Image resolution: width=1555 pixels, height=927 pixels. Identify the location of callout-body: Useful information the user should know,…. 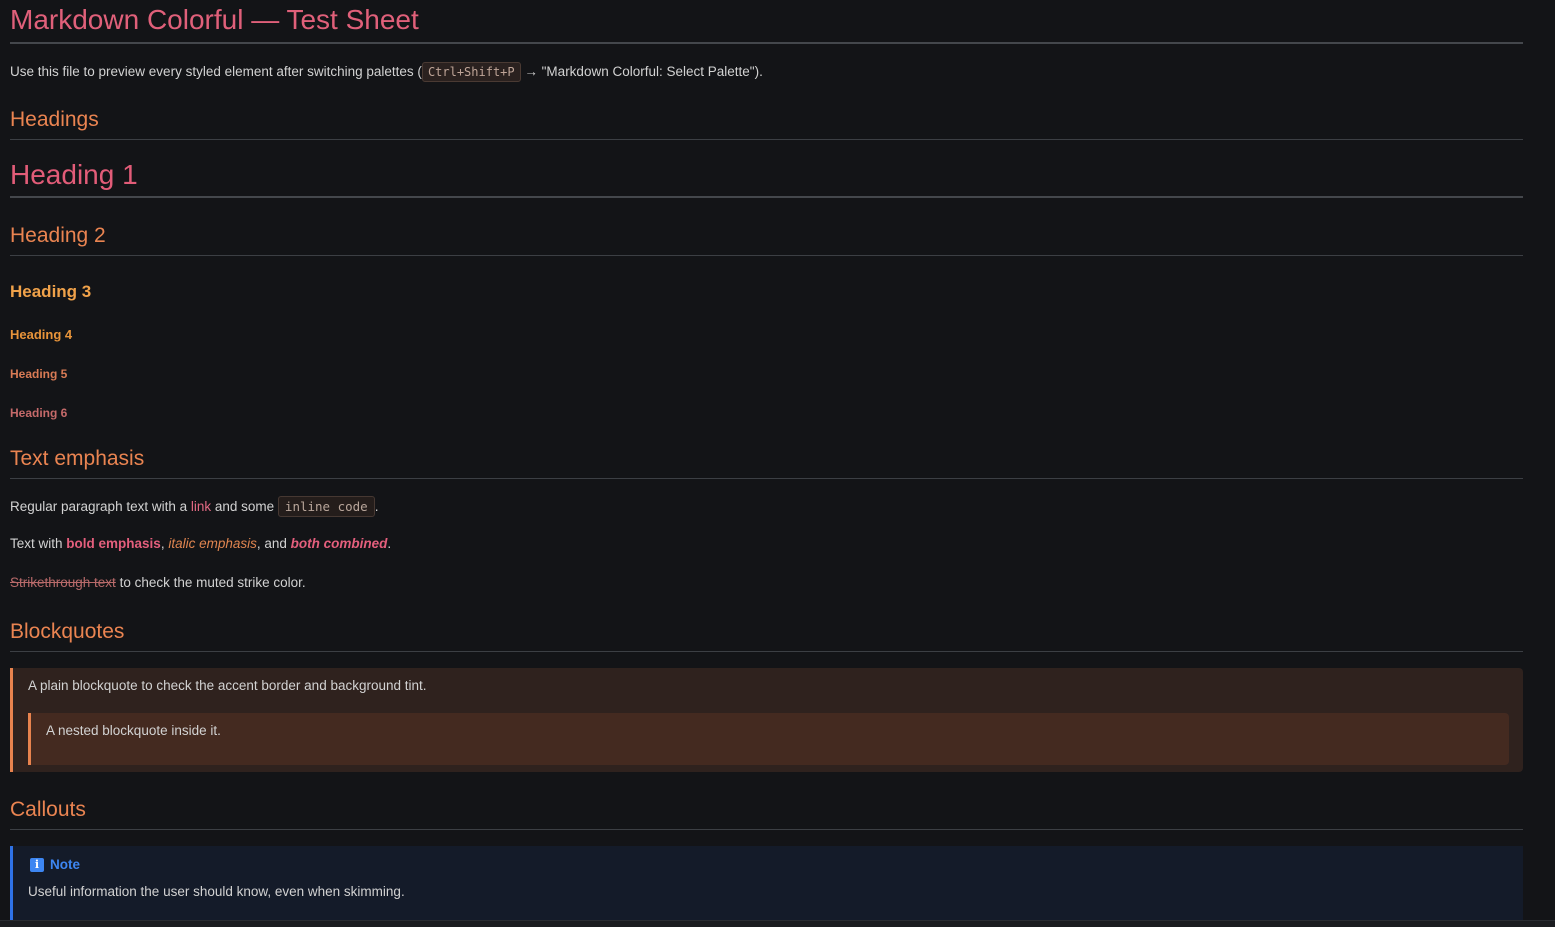
(216, 891).